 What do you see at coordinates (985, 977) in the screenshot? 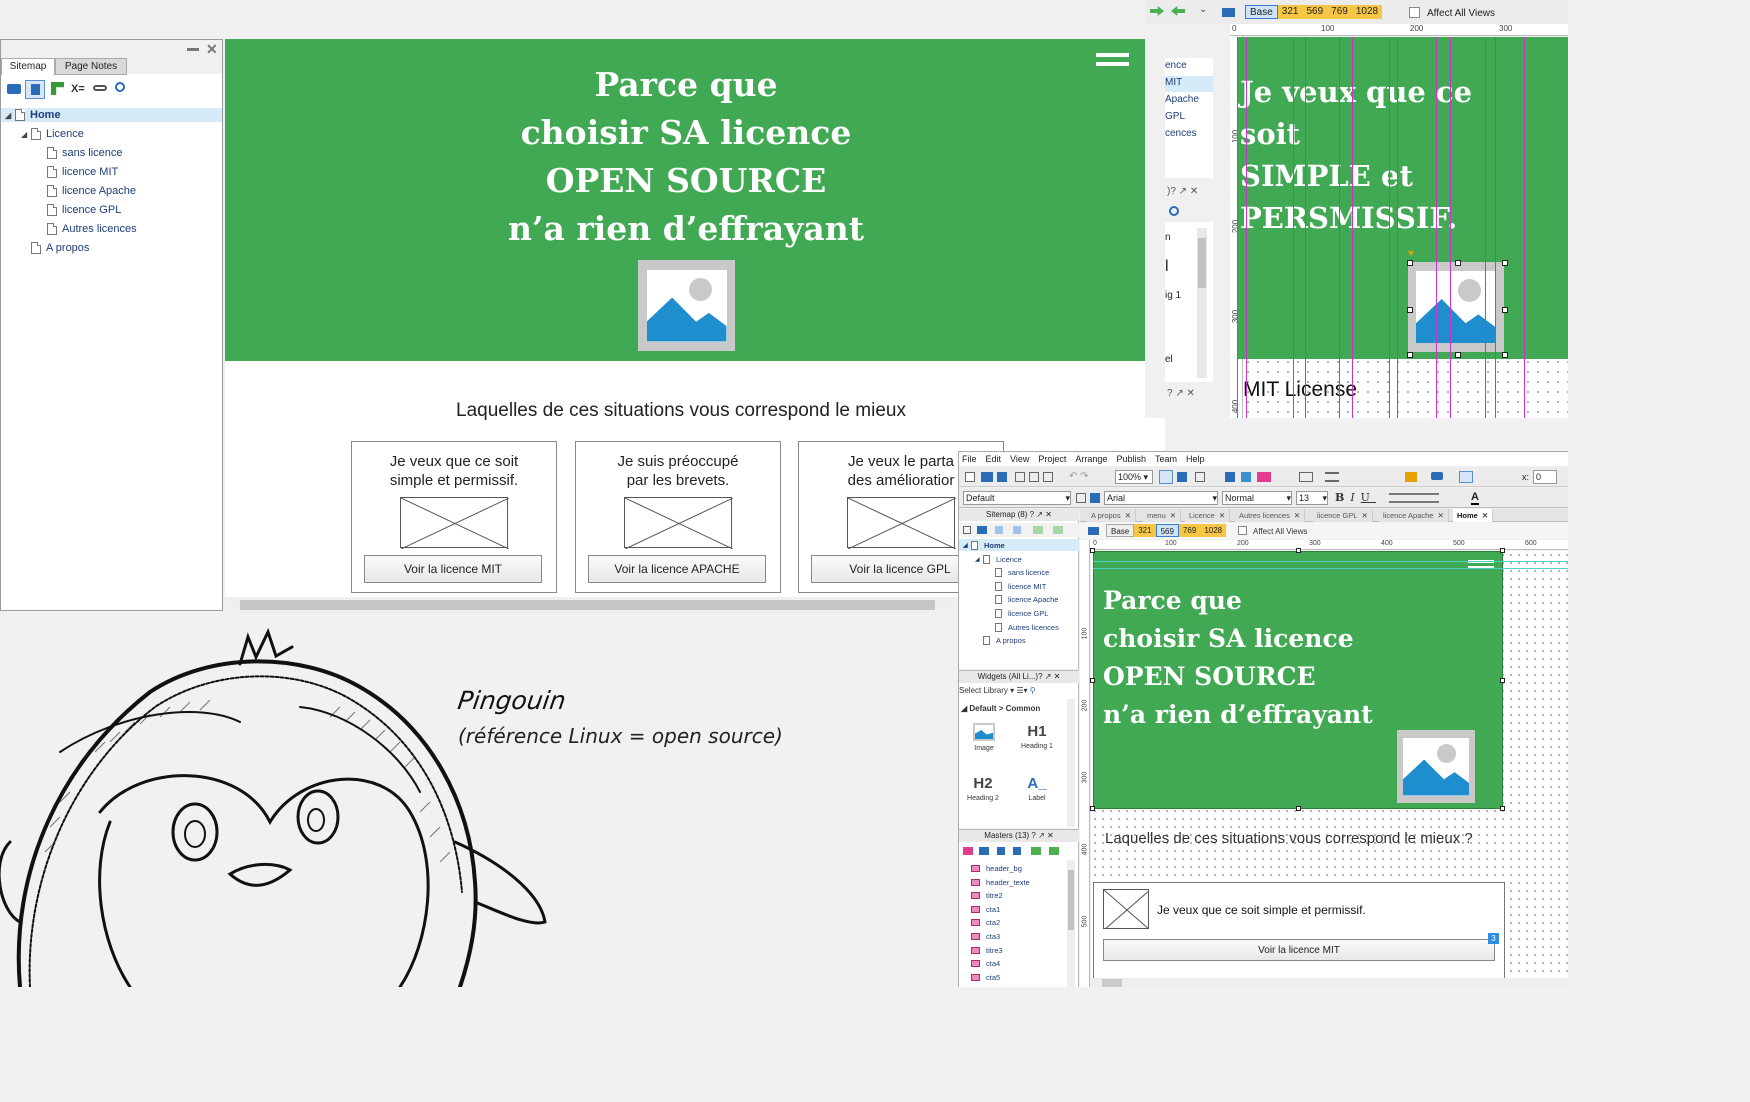
I see `master-item: cta5` at bounding box center [985, 977].